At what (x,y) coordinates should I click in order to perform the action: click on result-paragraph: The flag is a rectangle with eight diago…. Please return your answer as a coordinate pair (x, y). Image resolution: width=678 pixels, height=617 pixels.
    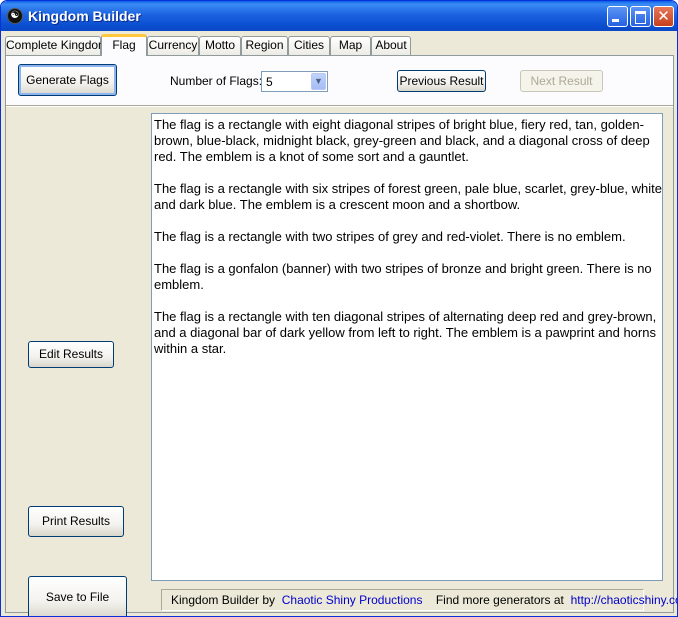
    Looking at the image, I should click on (402, 140).